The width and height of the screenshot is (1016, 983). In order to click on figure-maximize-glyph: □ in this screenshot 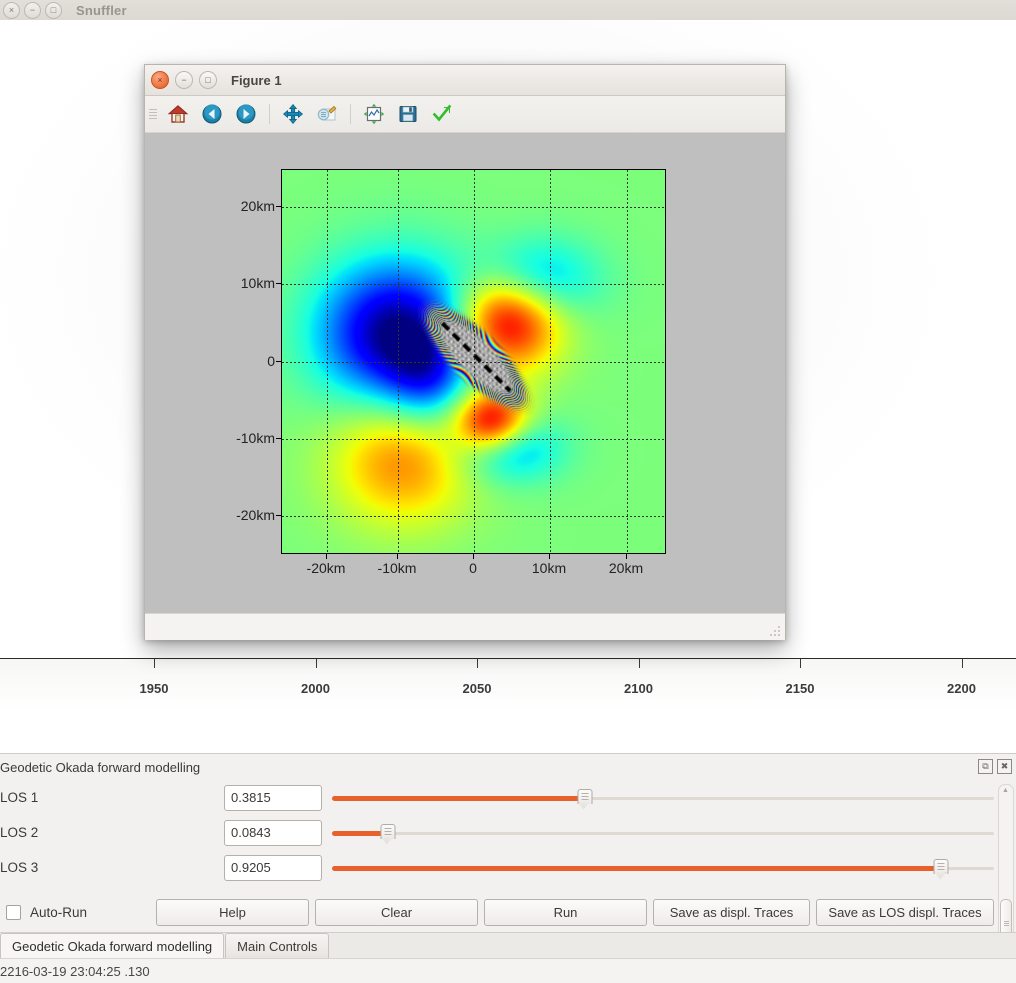, I will do `click(208, 79)`.